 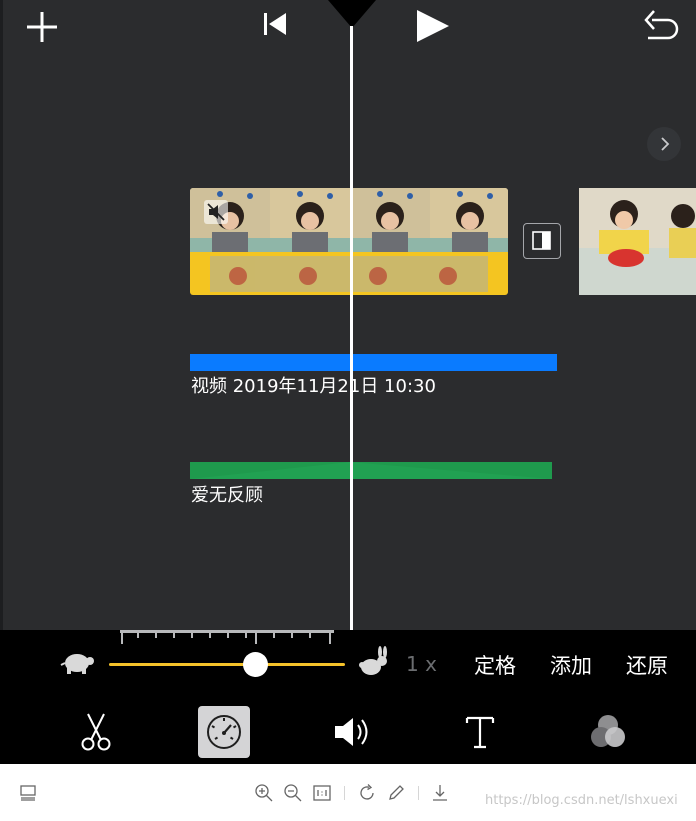 I want to click on title-clip-bar, so click(x=373, y=362).